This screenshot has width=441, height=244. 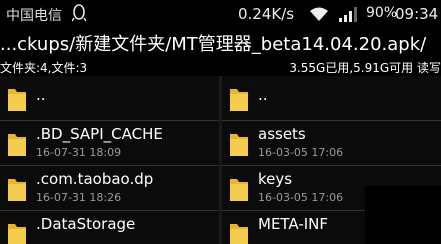 I want to click on storage-info: 3.55G已用,5.91G可用 读写, so click(x=365, y=68).